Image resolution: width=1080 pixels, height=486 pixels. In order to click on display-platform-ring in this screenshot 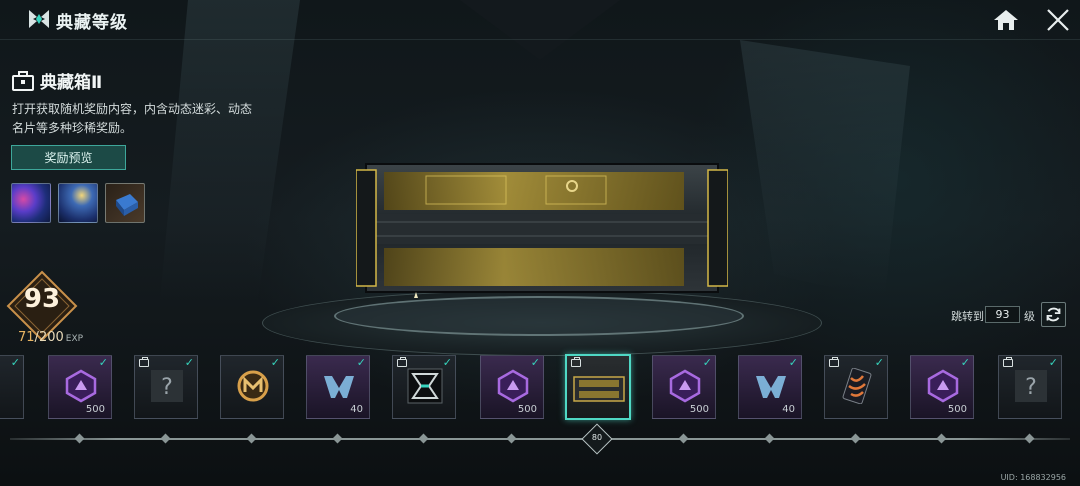, I will do `click(539, 316)`.